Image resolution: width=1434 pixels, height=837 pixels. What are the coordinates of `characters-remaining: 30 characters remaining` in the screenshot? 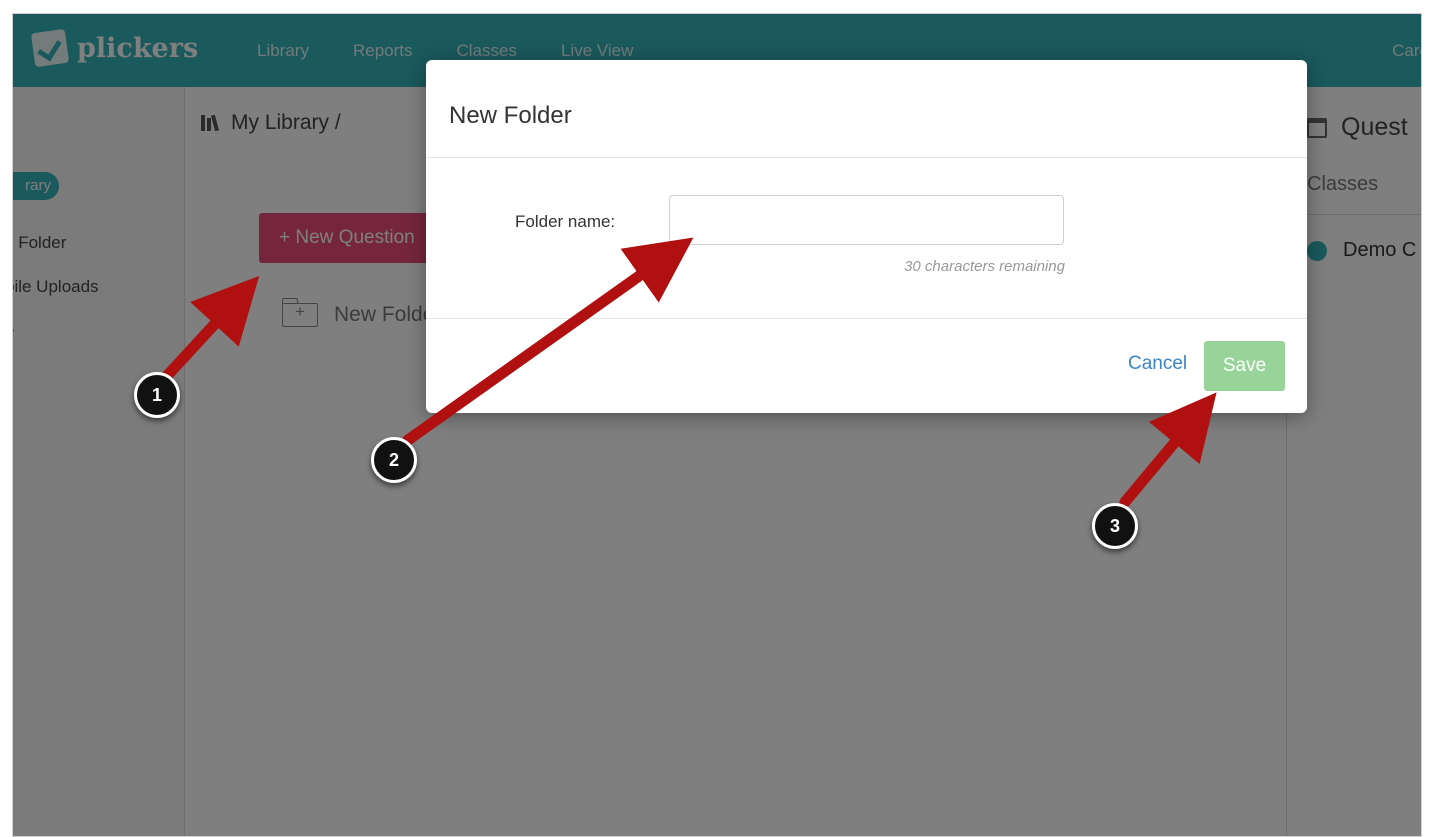 It's located at (984, 266).